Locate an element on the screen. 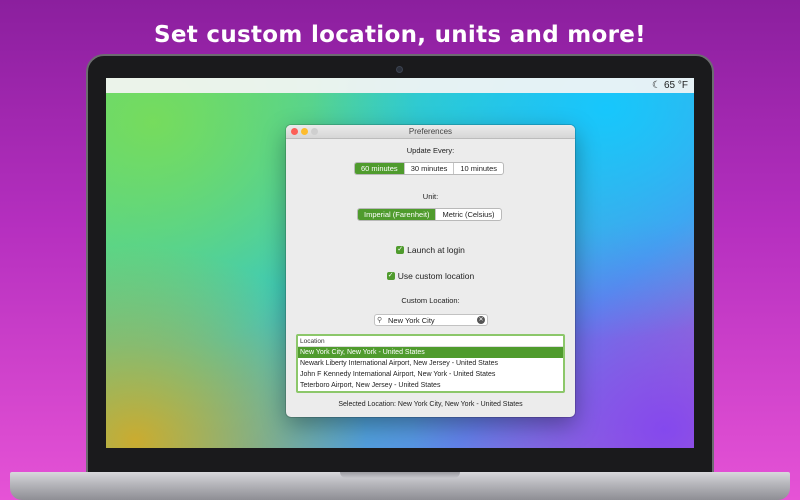 Image resolution: width=800 pixels, height=500 pixels. close-button is located at coordinates (294, 131).